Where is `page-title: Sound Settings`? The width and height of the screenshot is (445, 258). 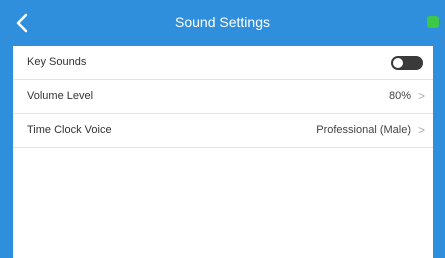
page-title: Sound Settings is located at coordinates (222, 22).